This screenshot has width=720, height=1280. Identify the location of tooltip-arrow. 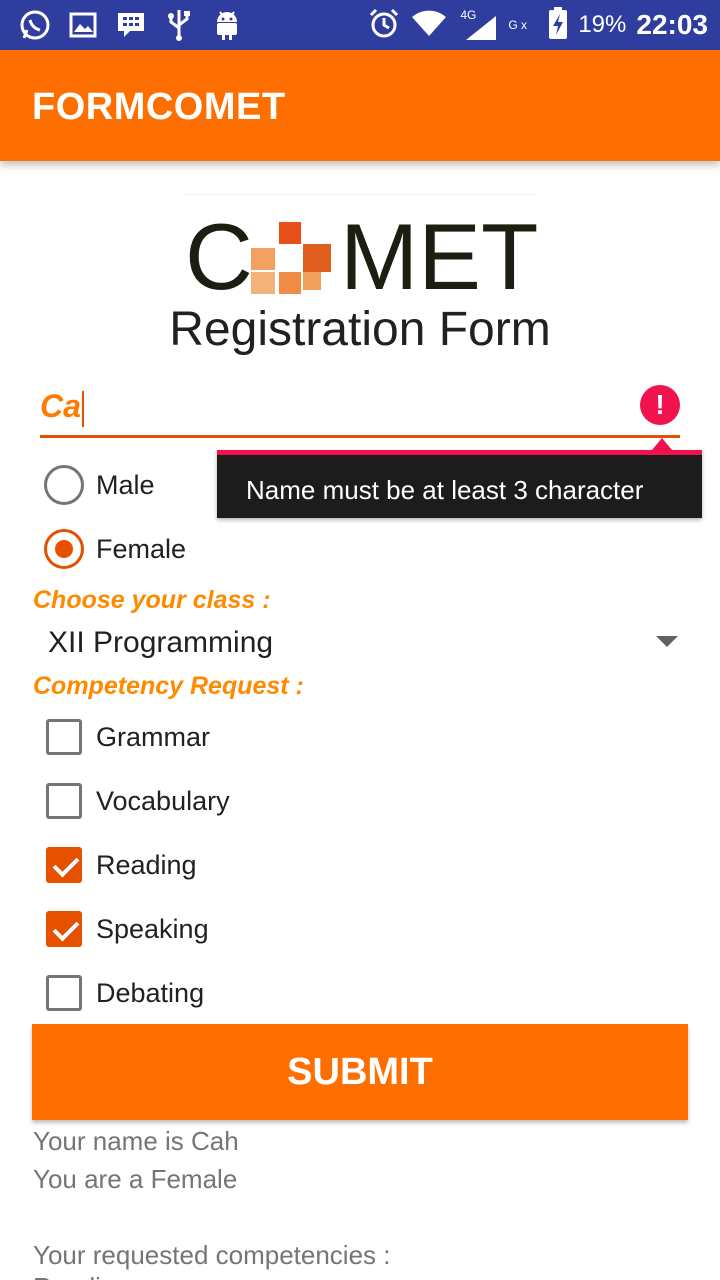
(662, 444).